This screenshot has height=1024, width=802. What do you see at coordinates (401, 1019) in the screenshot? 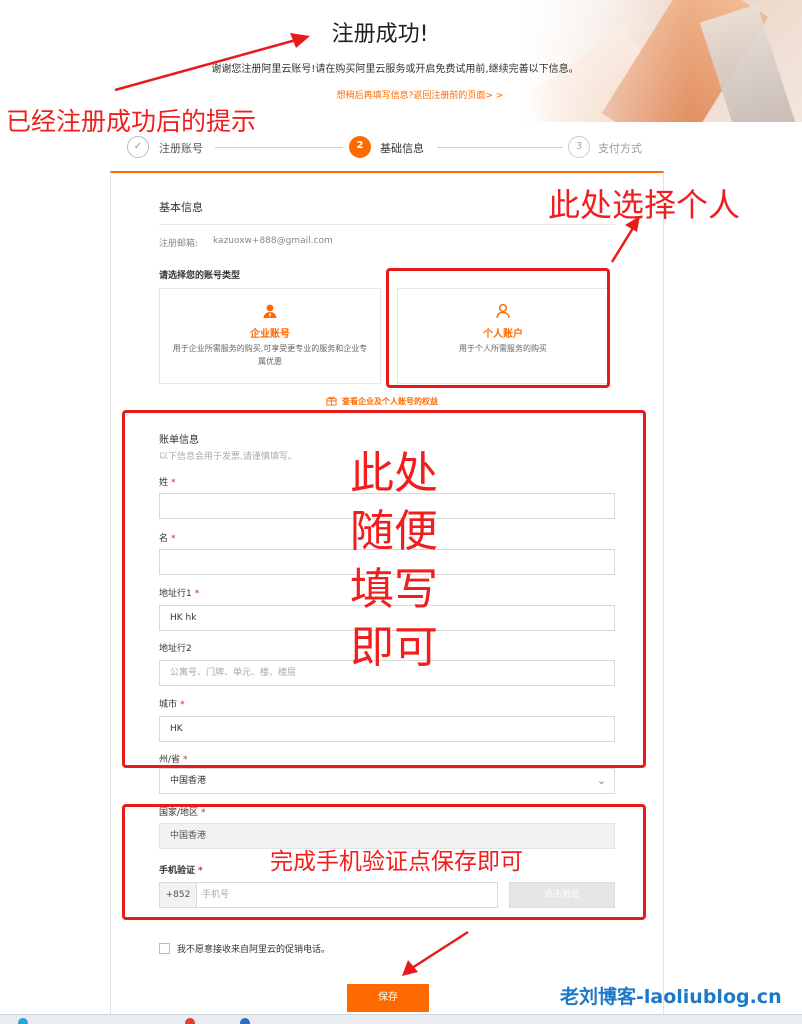
I see `os-taskbar` at bounding box center [401, 1019].